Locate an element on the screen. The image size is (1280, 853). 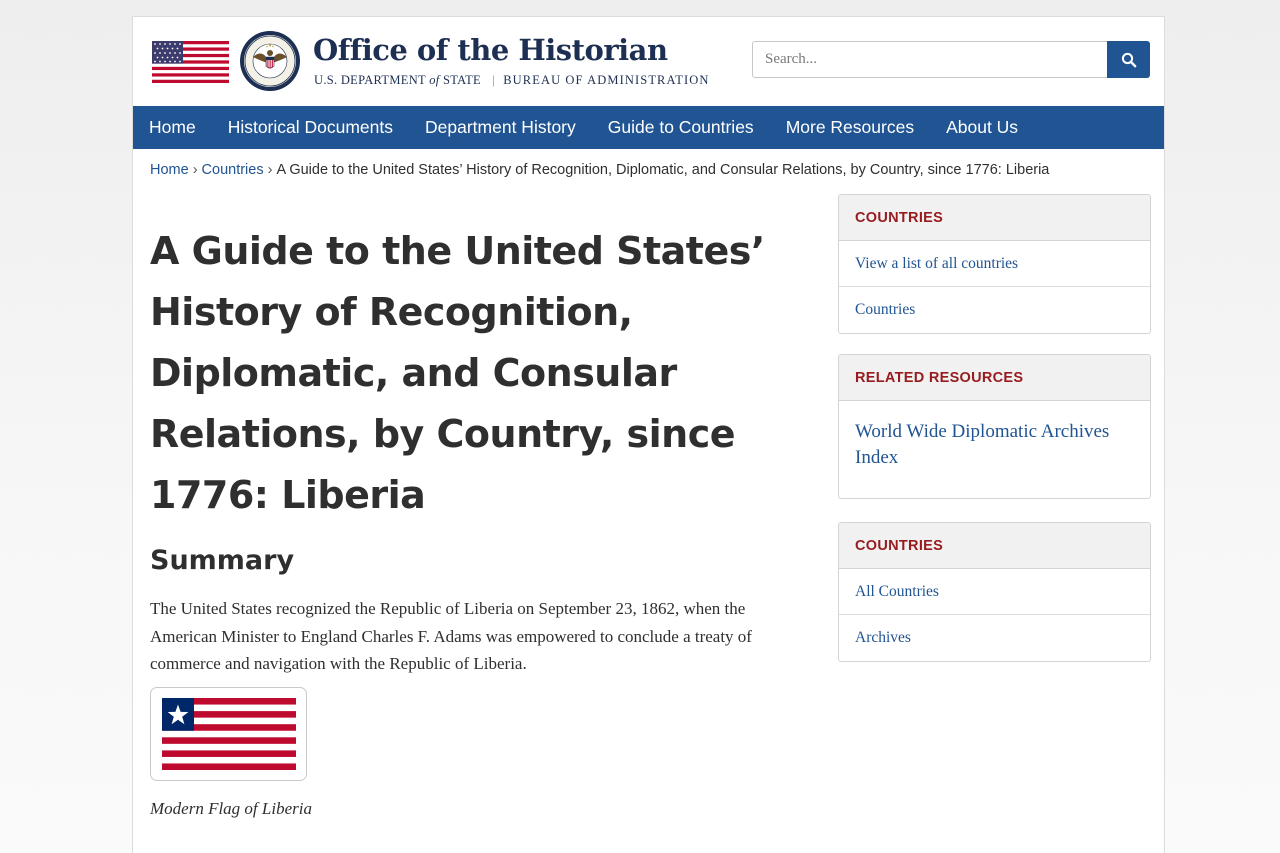
nav-department-history: Department History is located at coordinates (500, 127).